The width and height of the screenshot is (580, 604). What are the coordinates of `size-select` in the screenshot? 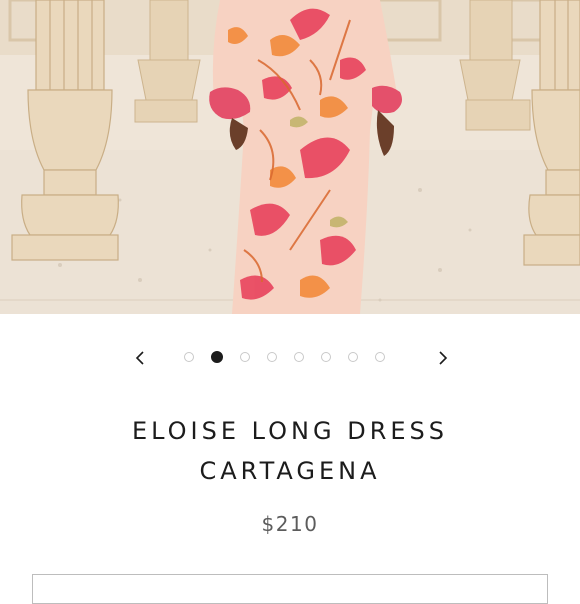 It's located at (290, 589).